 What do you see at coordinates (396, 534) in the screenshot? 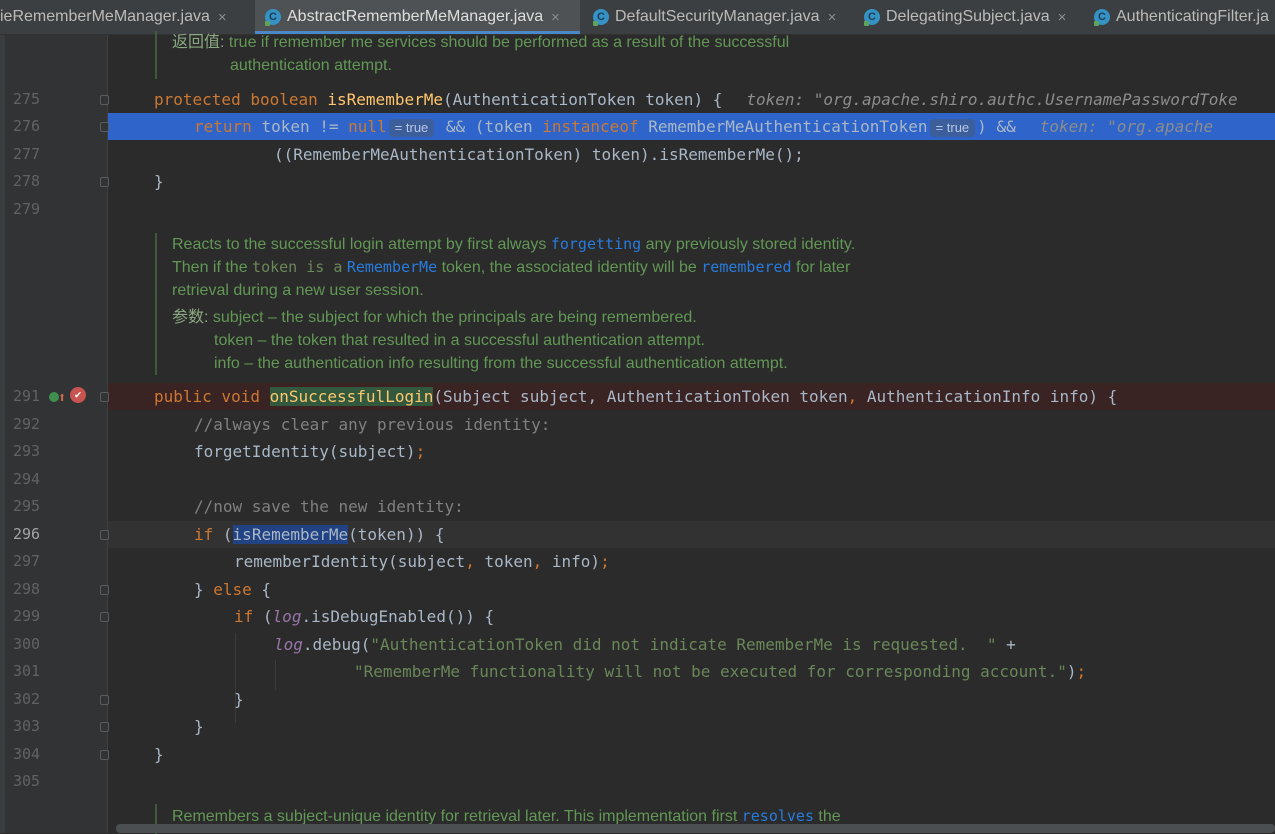
I see `code-text: (token)) {` at bounding box center [396, 534].